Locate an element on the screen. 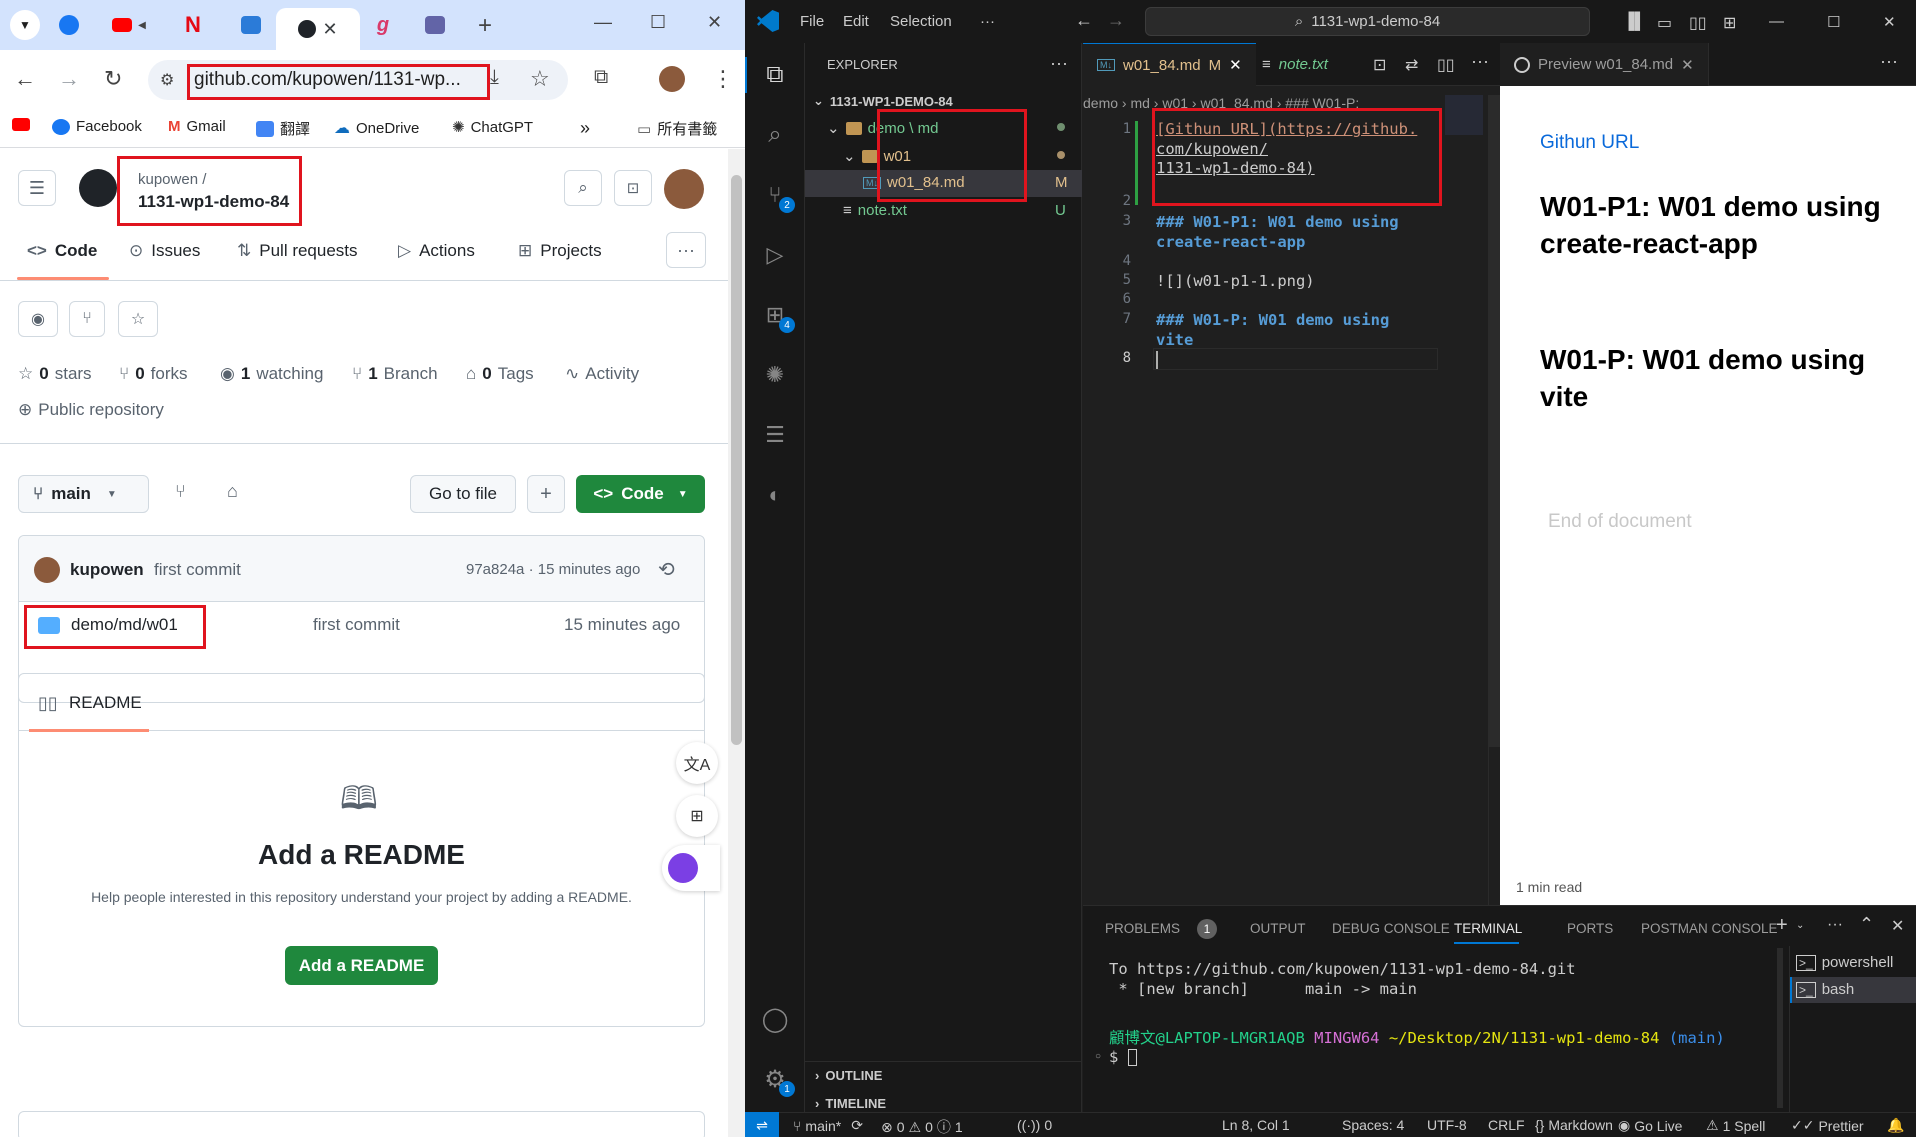 Image resolution: width=1916 pixels, height=1137 pixels. branches-icon: ⑂ is located at coordinates (180, 491).